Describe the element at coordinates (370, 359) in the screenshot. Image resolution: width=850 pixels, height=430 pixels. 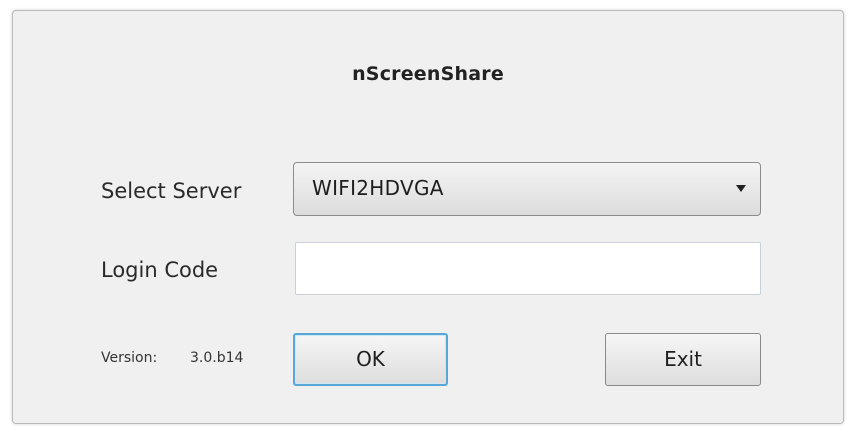
I see `ok-button: OK` at that location.